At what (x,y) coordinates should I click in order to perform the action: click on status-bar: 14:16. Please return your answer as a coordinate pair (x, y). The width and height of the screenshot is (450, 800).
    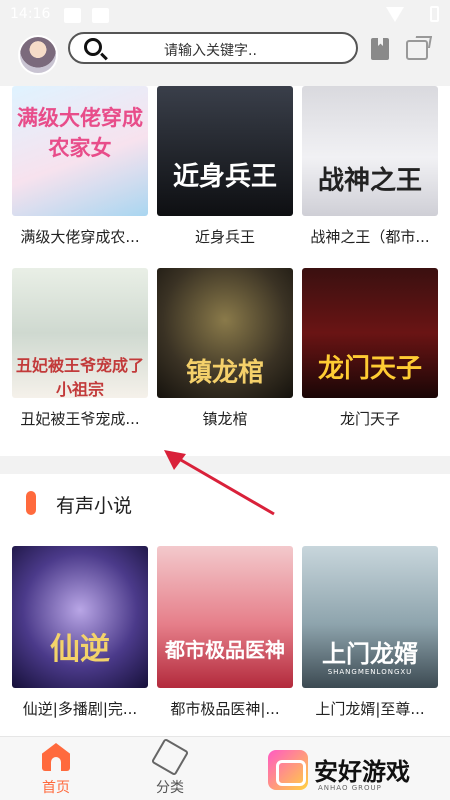
    Looking at the image, I should click on (225, 15).